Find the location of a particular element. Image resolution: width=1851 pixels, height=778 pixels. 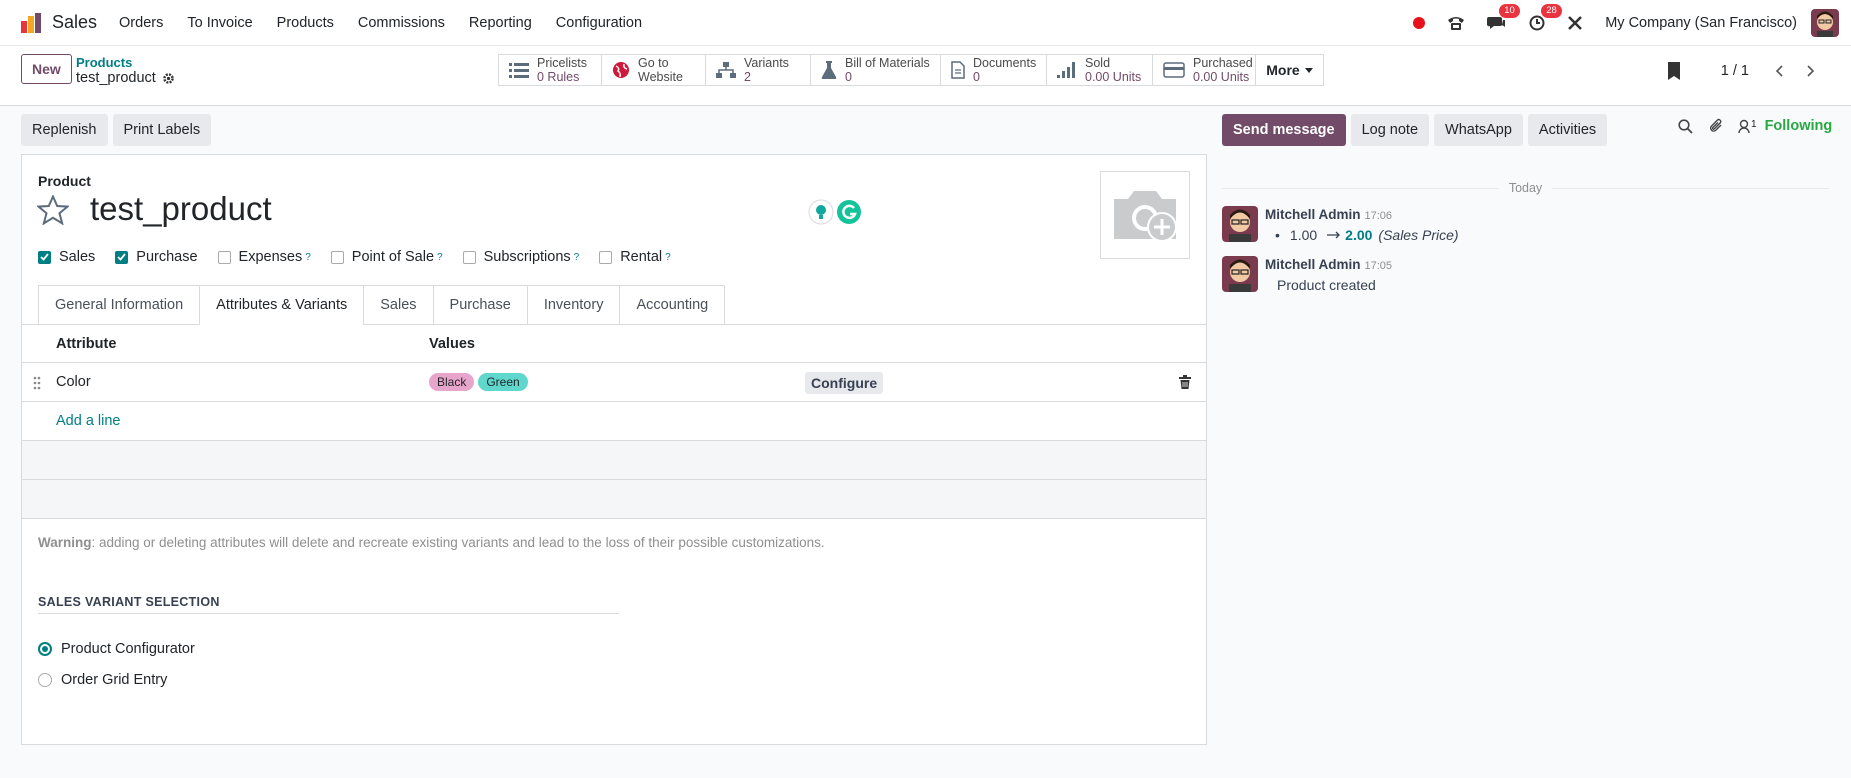

gear-icon is located at coordinates (168, 78).